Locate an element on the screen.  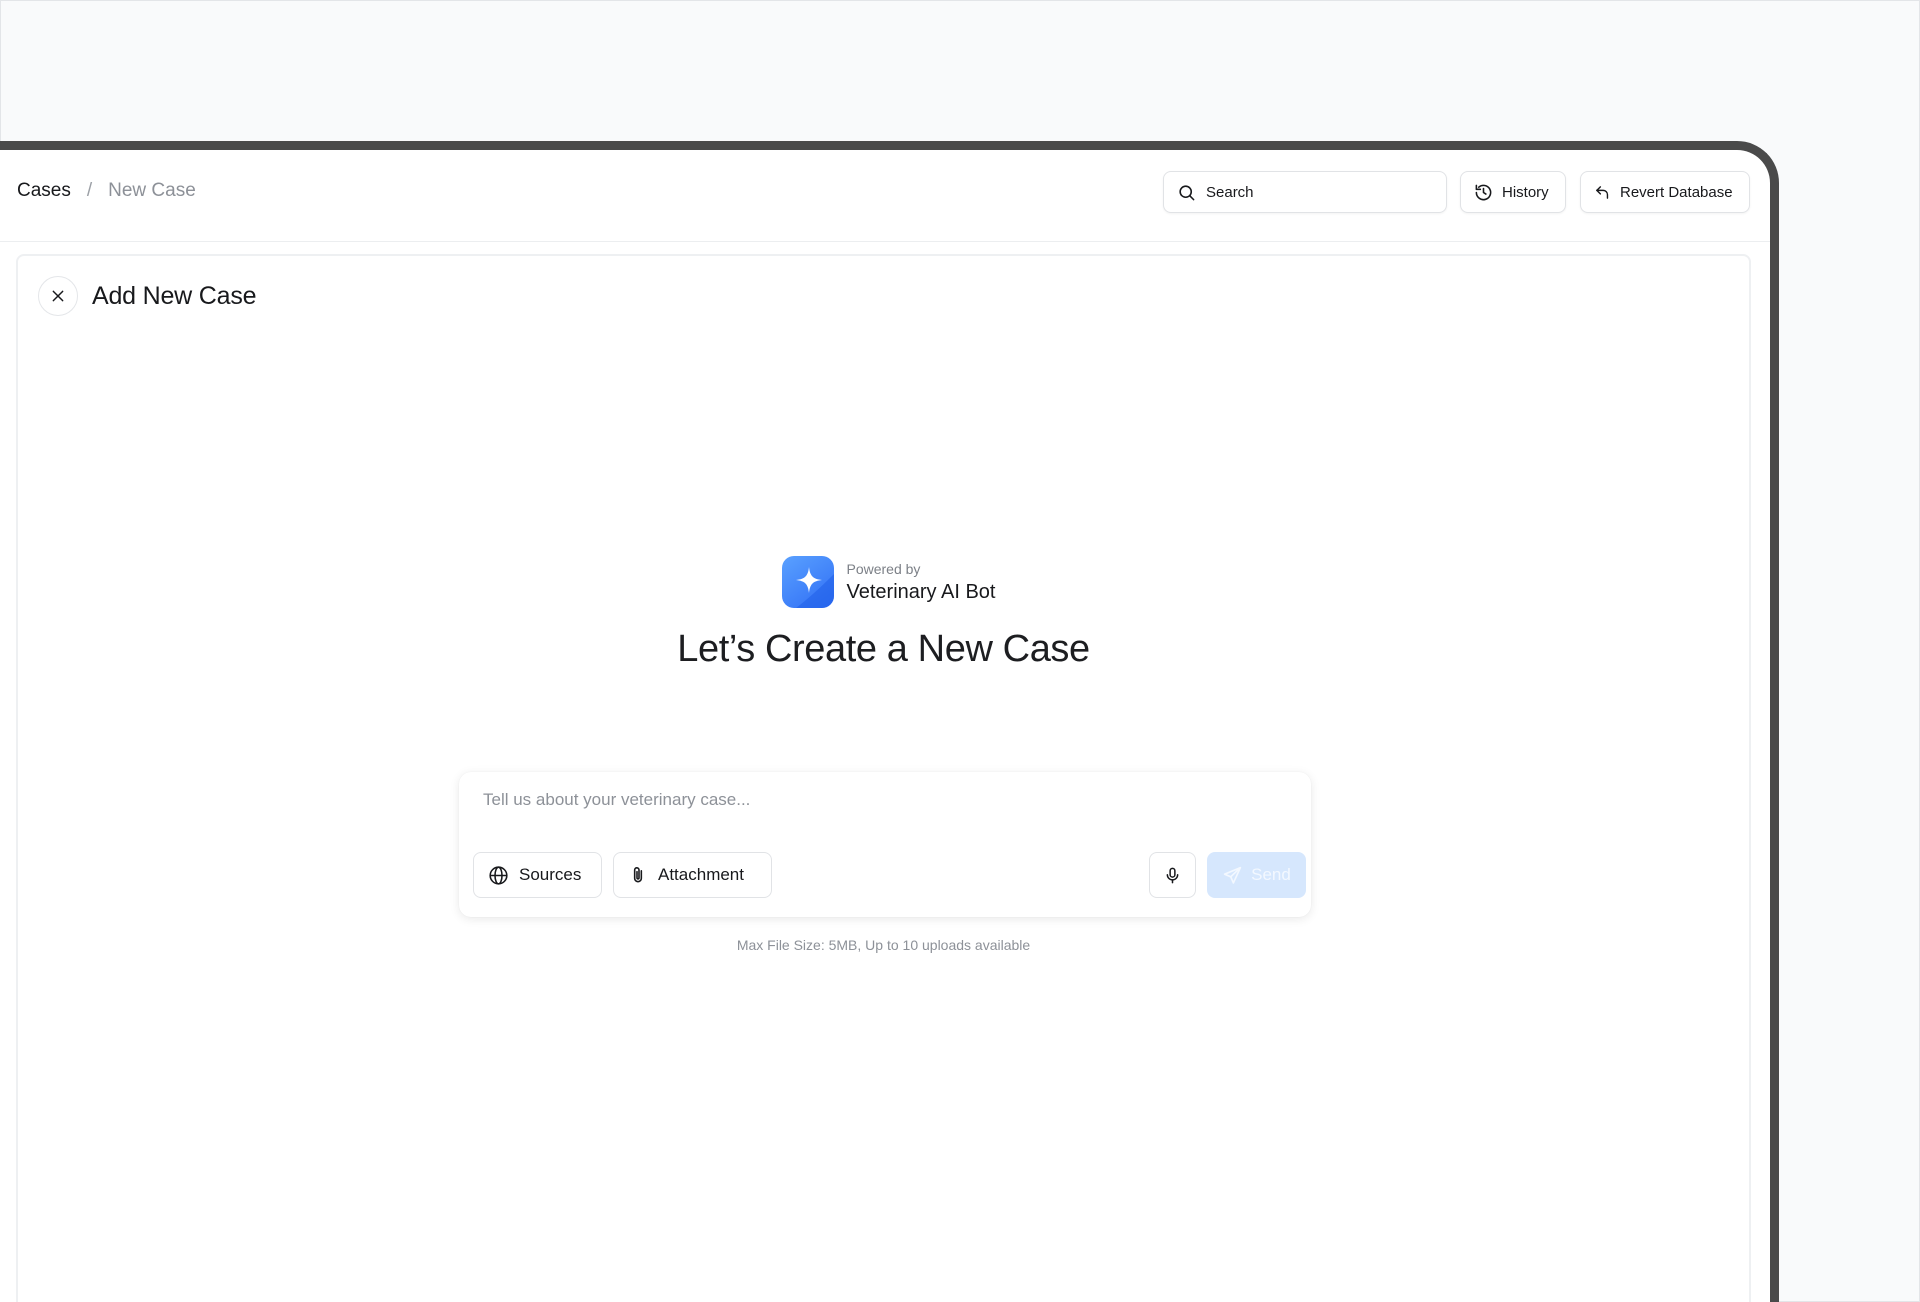
attachment-button: Attachment is located at coordinates (692, 875).